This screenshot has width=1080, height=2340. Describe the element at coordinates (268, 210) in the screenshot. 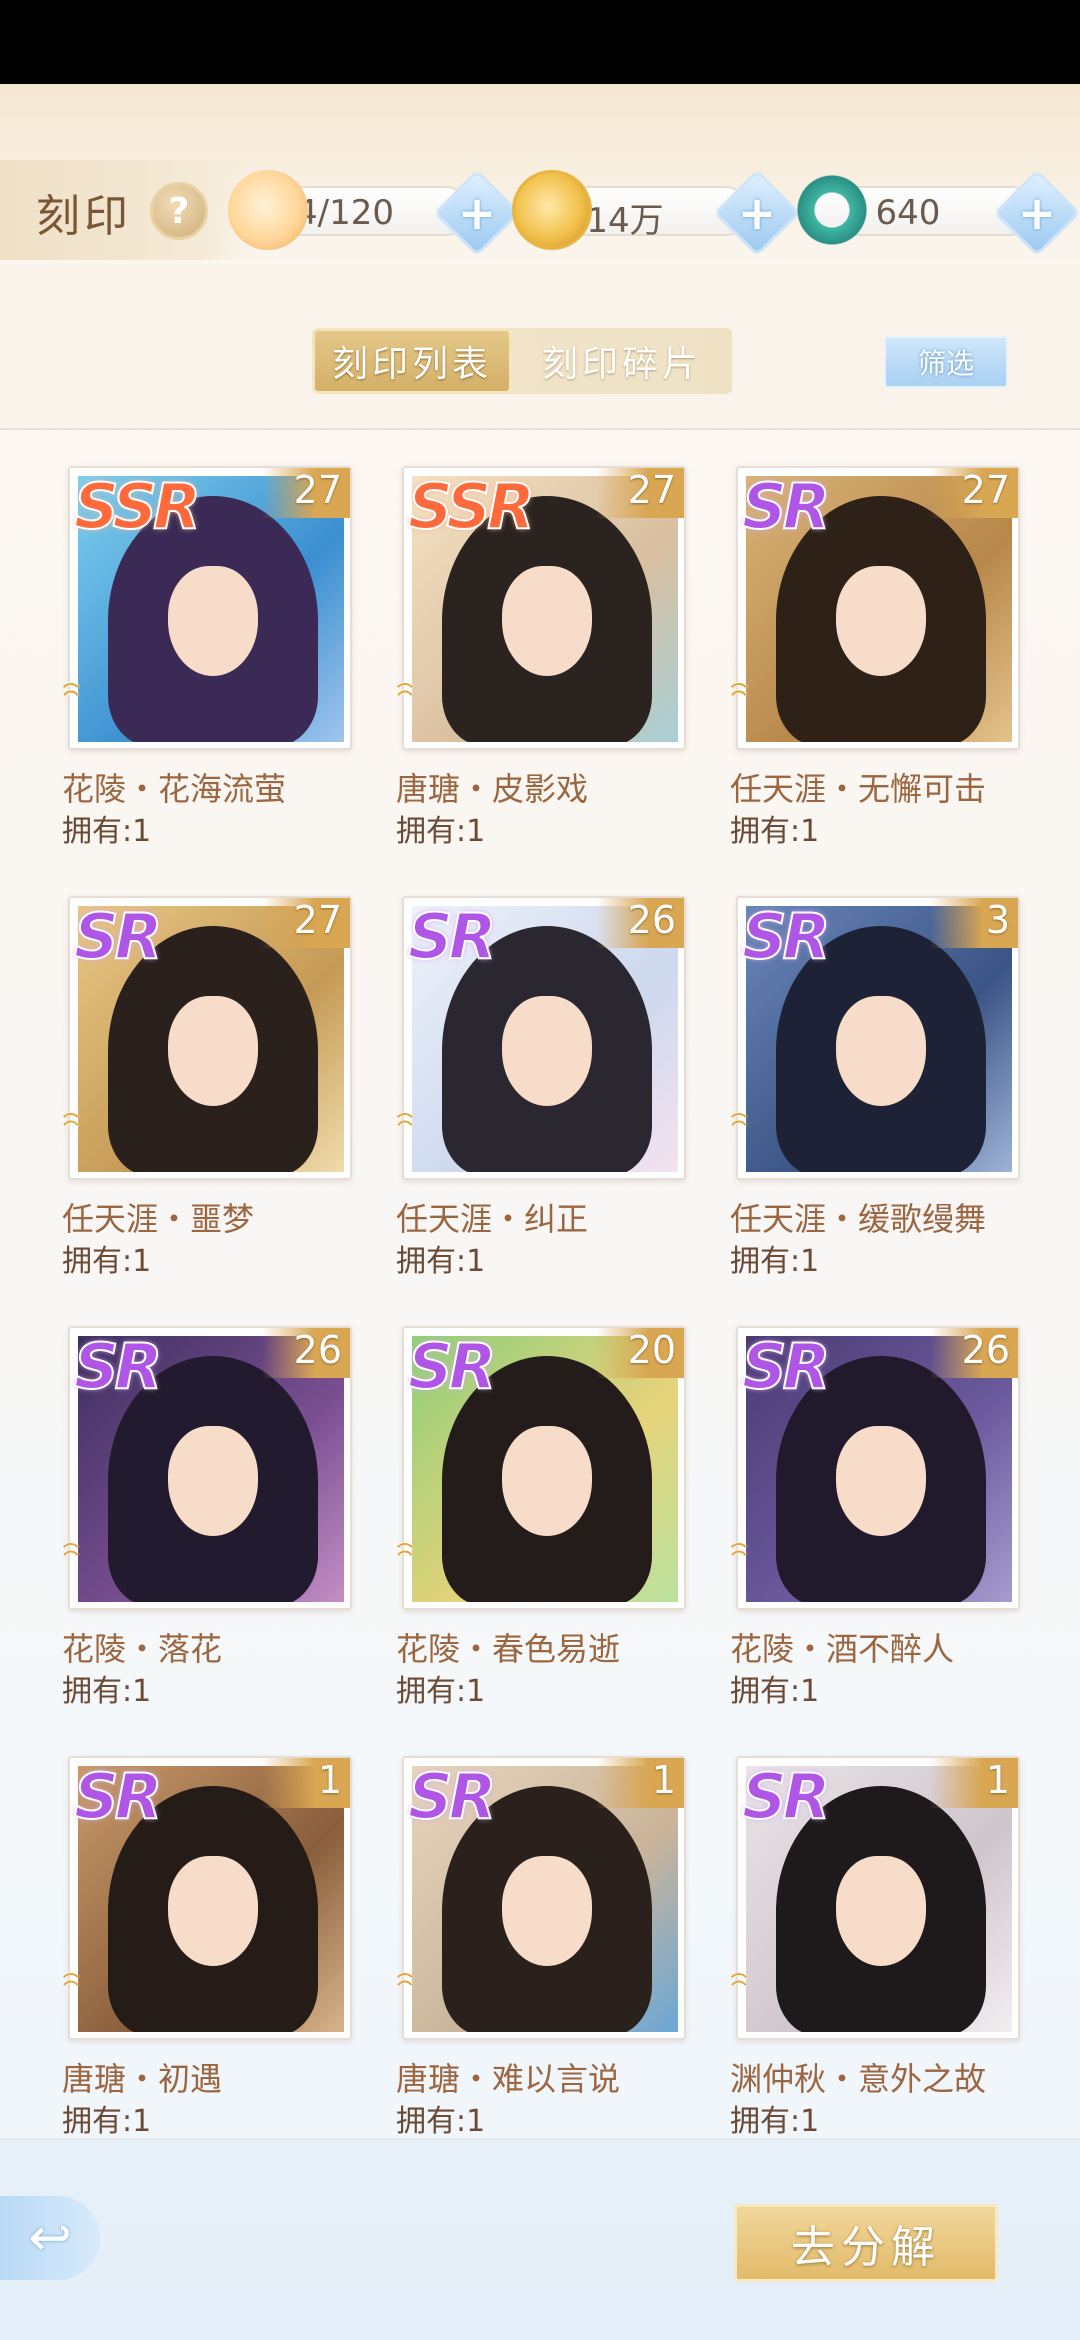

I see `cat-icon` at that location.